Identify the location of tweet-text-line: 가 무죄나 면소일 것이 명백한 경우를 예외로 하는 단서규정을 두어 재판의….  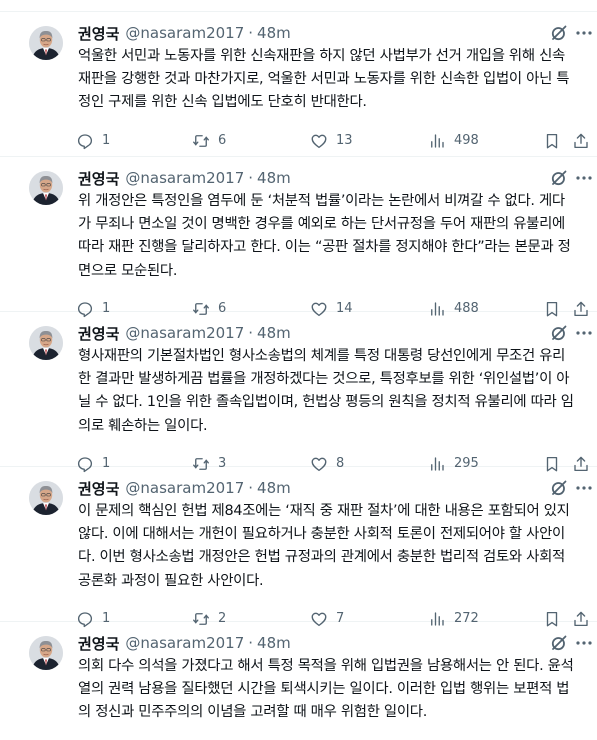
(321, 224).